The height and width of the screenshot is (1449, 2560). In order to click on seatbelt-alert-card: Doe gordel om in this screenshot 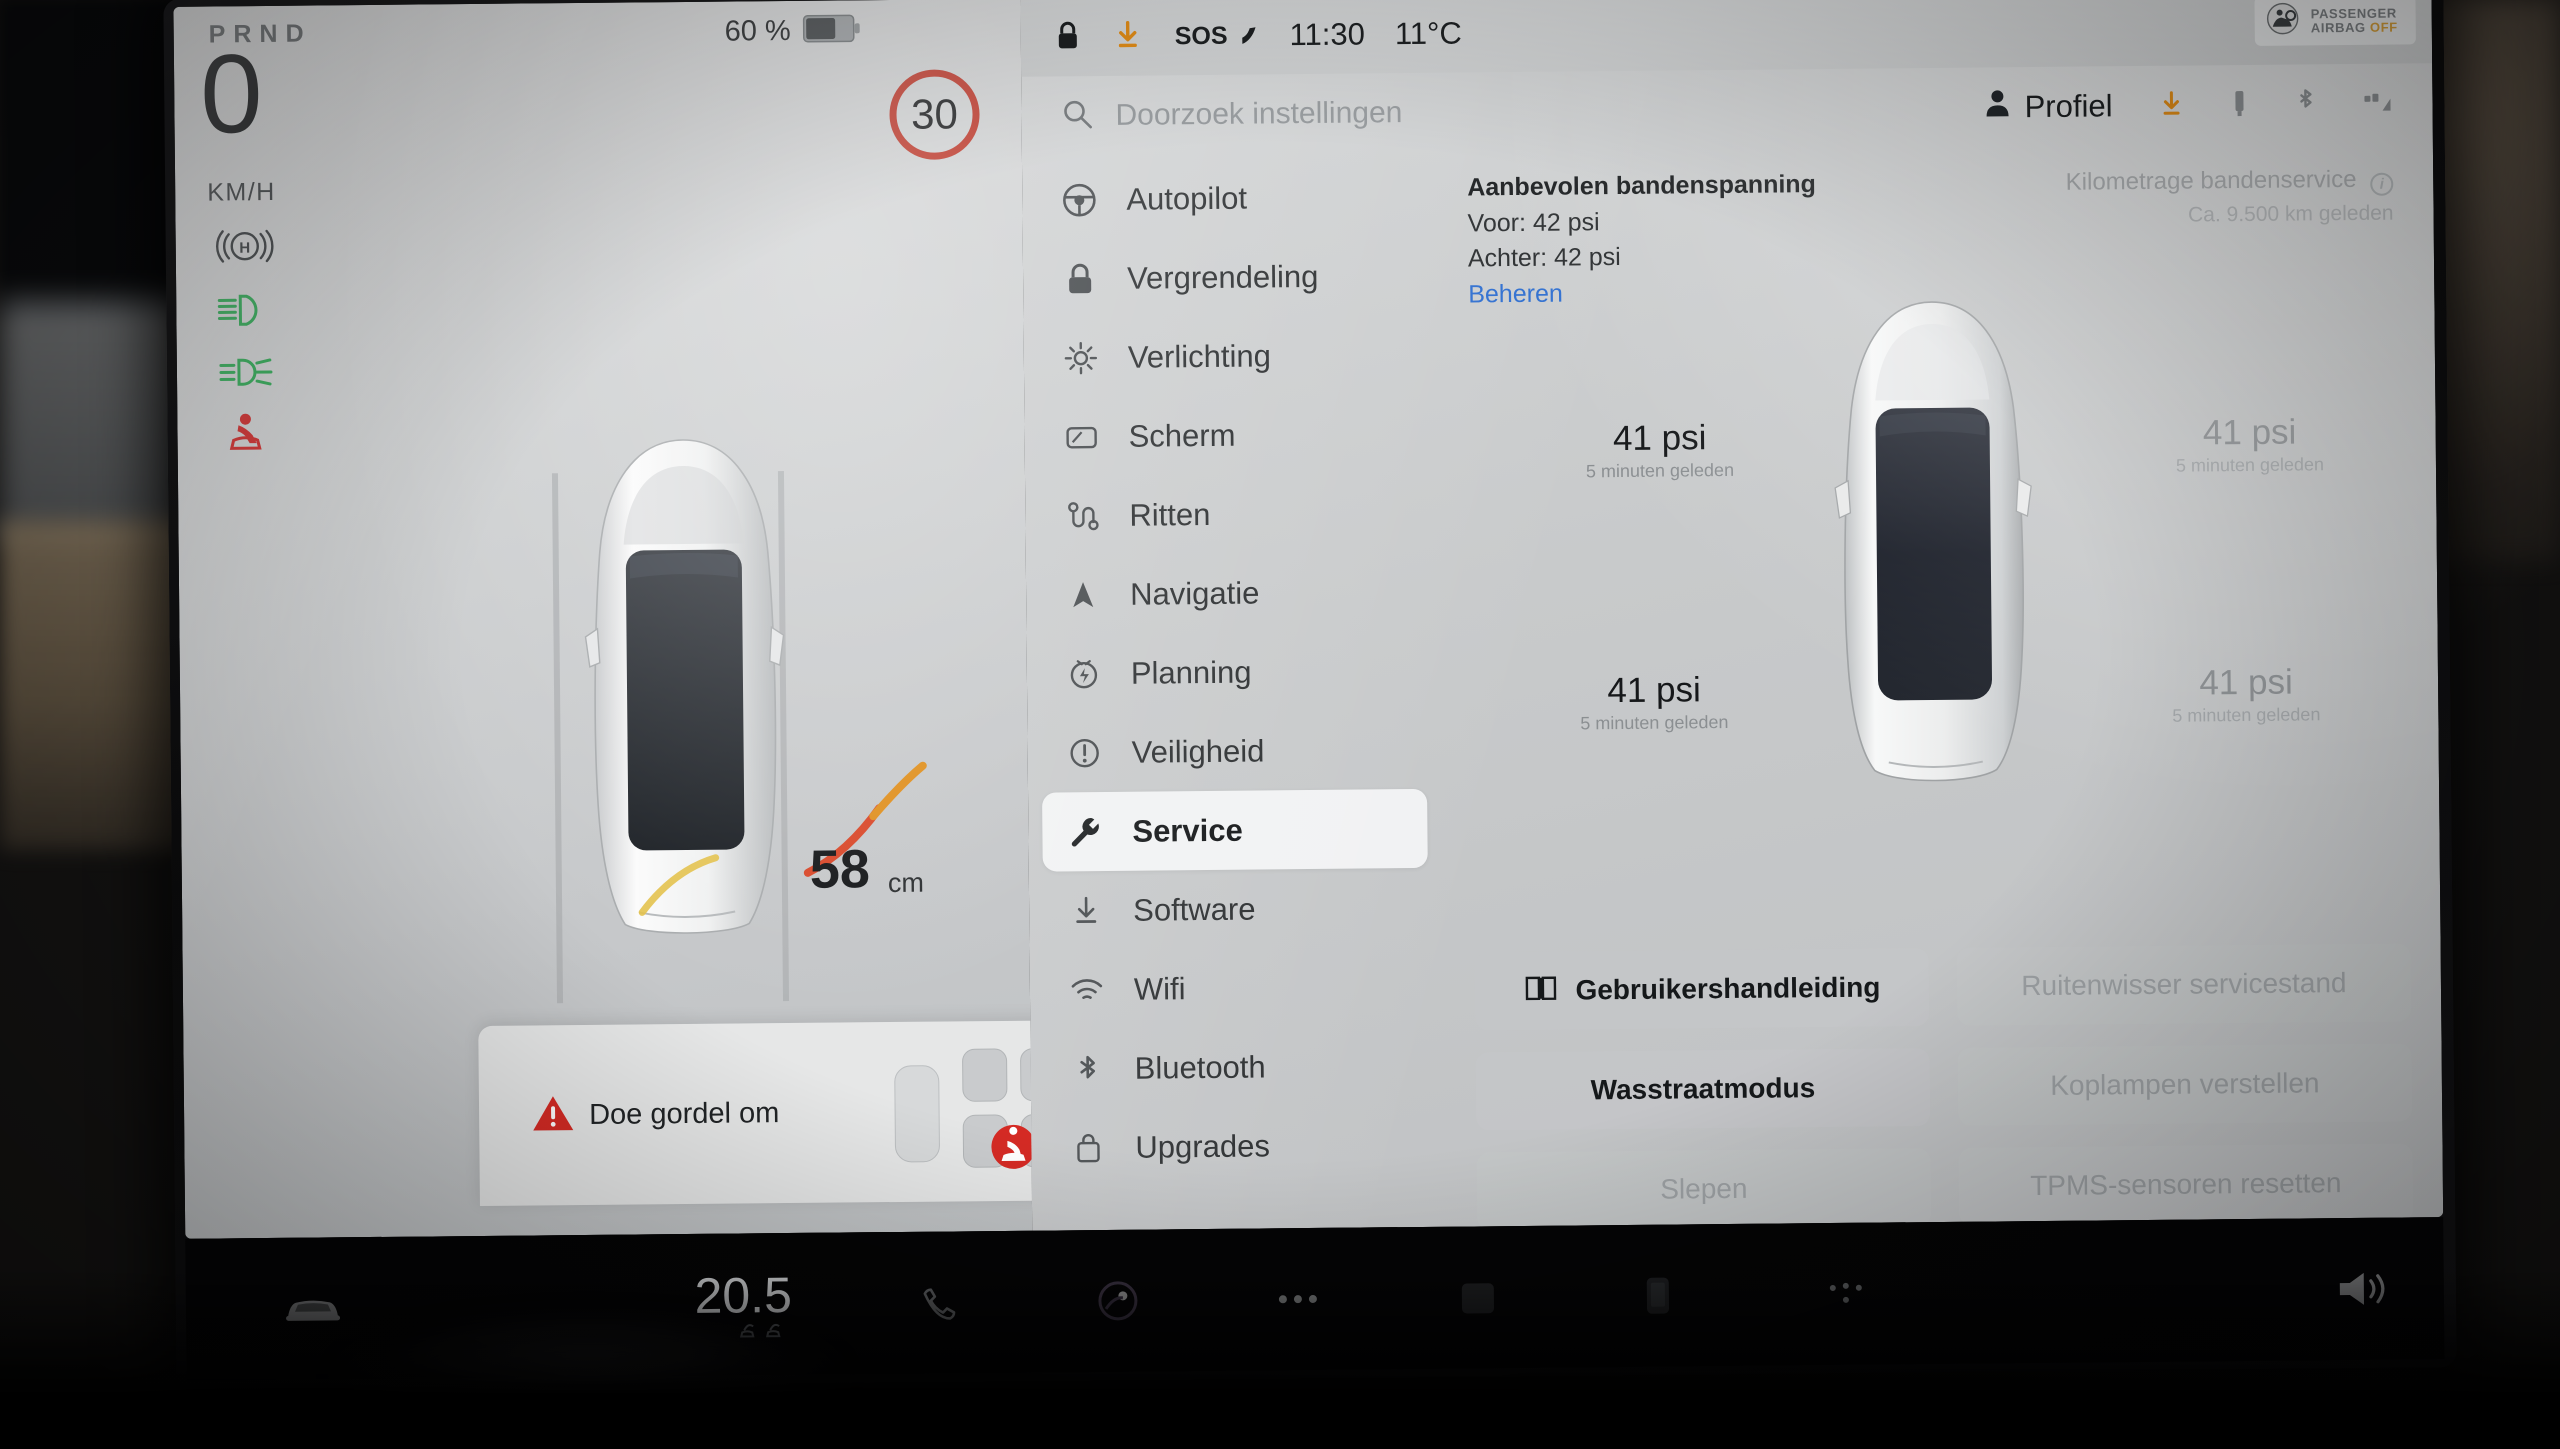, I will do `click(755, 1112)`.